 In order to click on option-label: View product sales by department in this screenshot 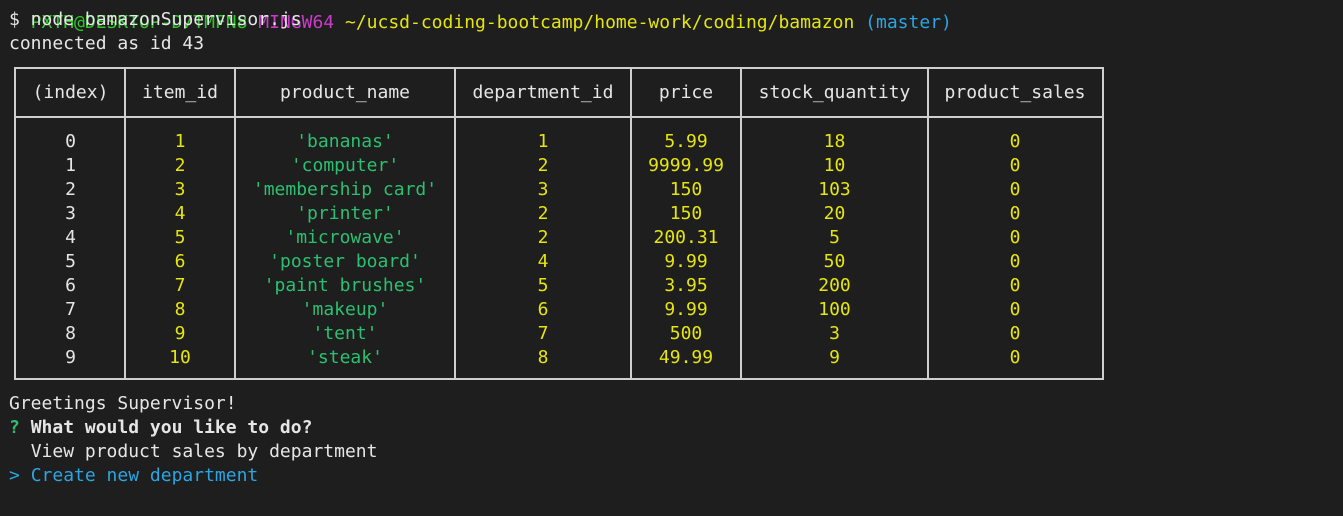, I will do `click(204, 451)`.